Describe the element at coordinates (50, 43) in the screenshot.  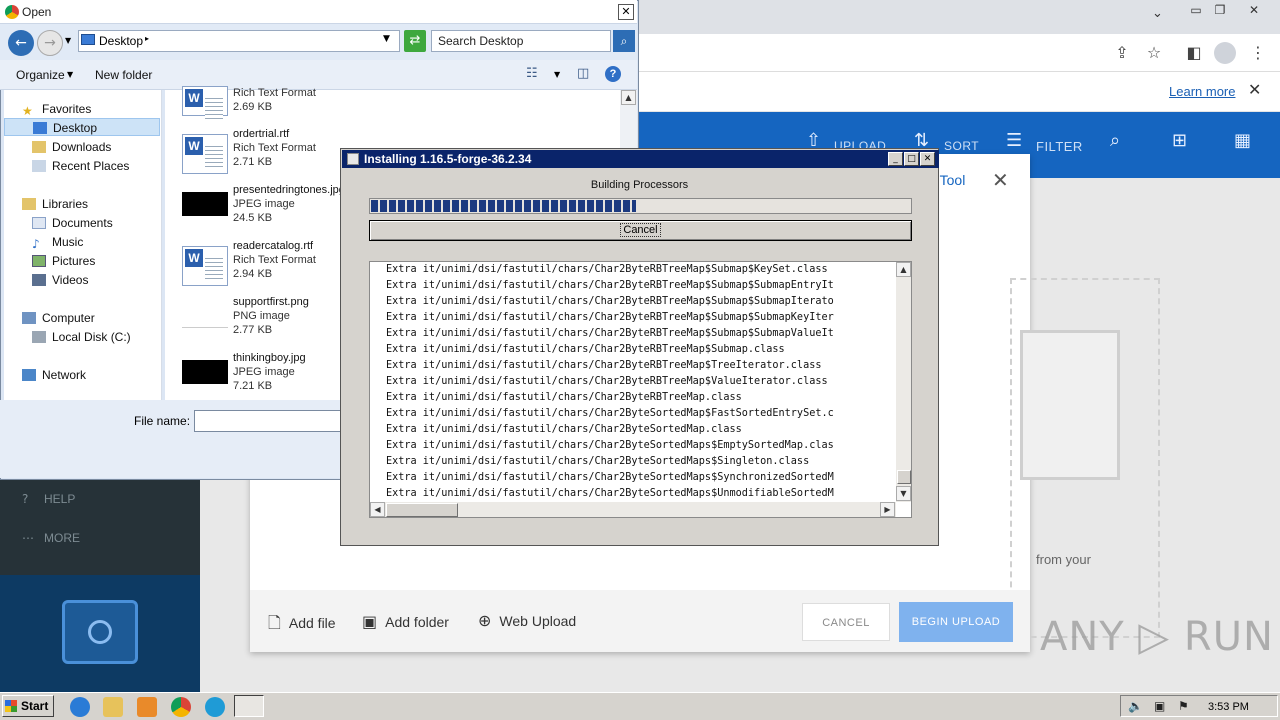
I see `forward-arrow-icon: →` at that location.